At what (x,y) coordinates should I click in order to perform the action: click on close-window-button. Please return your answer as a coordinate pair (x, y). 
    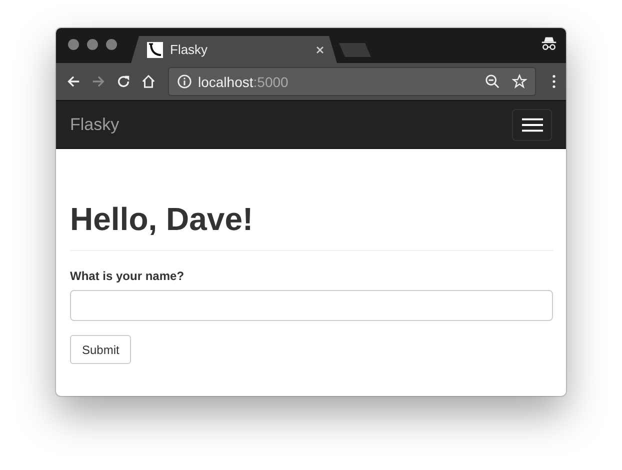
    Looking at the image, I should click on (73, 44).